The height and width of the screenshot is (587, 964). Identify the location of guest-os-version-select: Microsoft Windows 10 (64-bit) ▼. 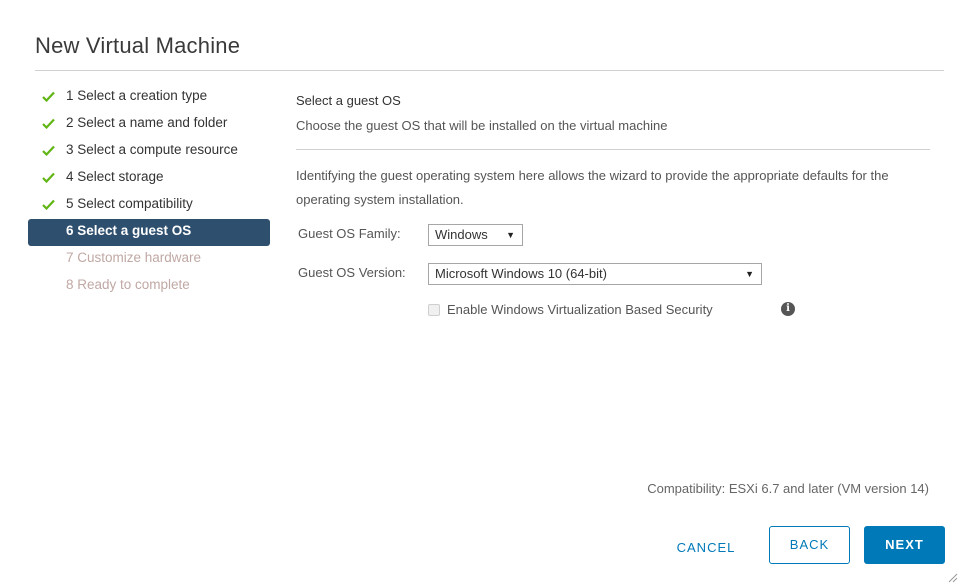
(595, 274).